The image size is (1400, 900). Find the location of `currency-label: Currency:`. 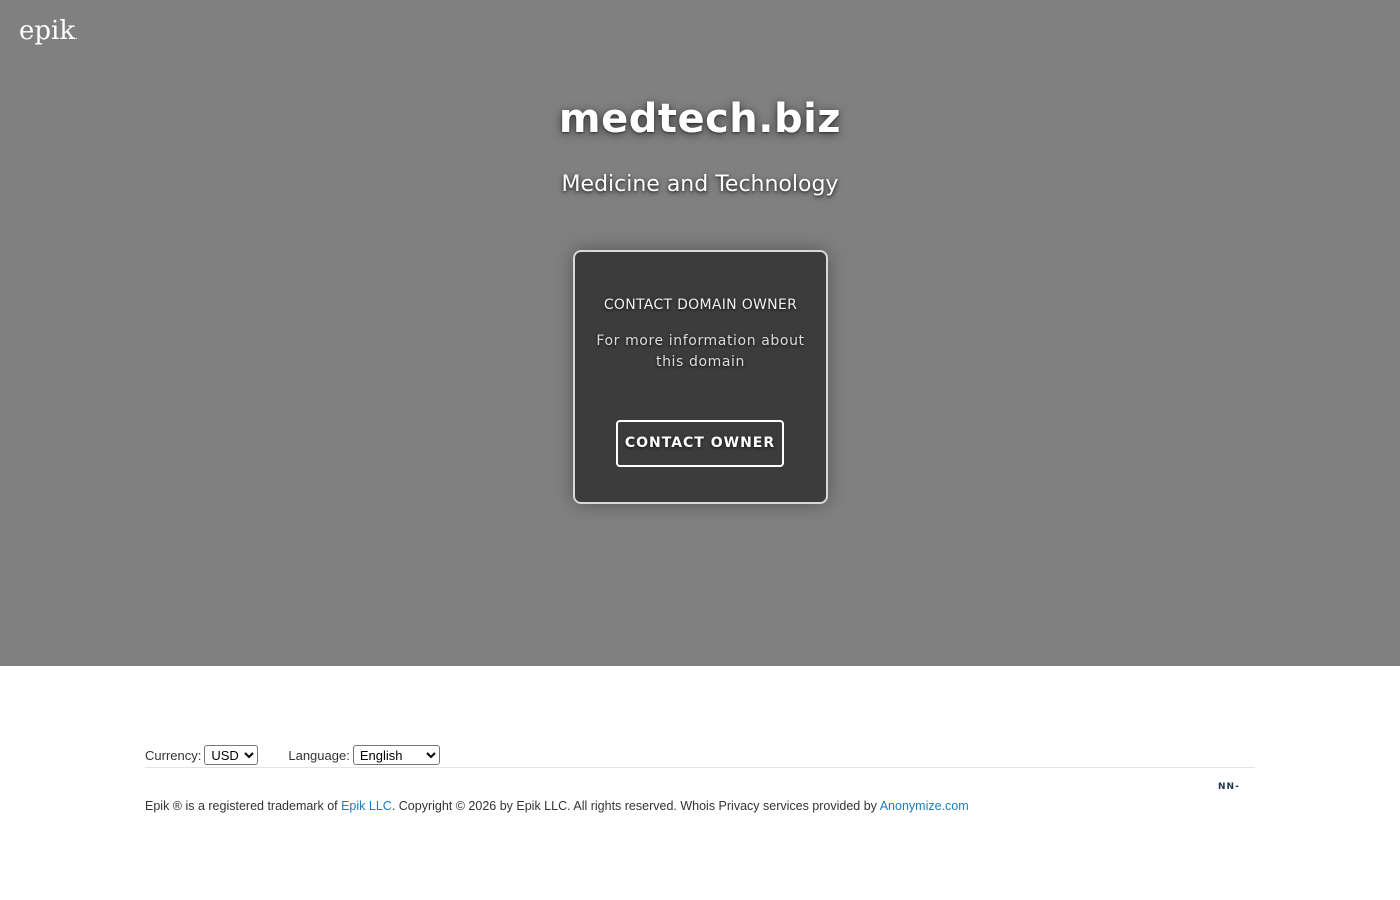

currency-label: Currency: is located at coordinates (173, 755).